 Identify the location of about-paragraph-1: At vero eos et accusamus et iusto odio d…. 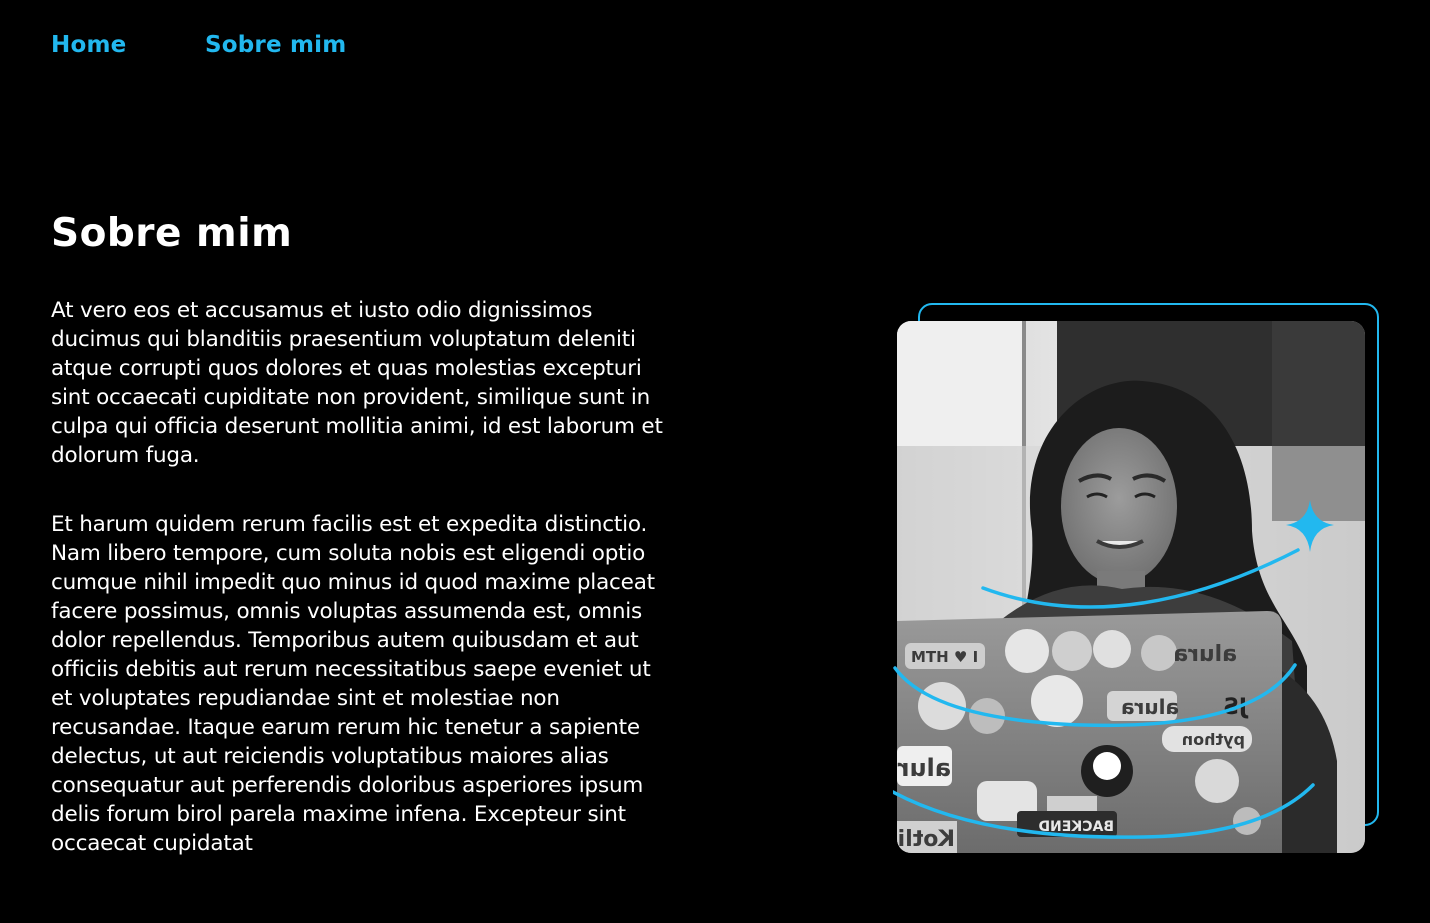
(357, 383).